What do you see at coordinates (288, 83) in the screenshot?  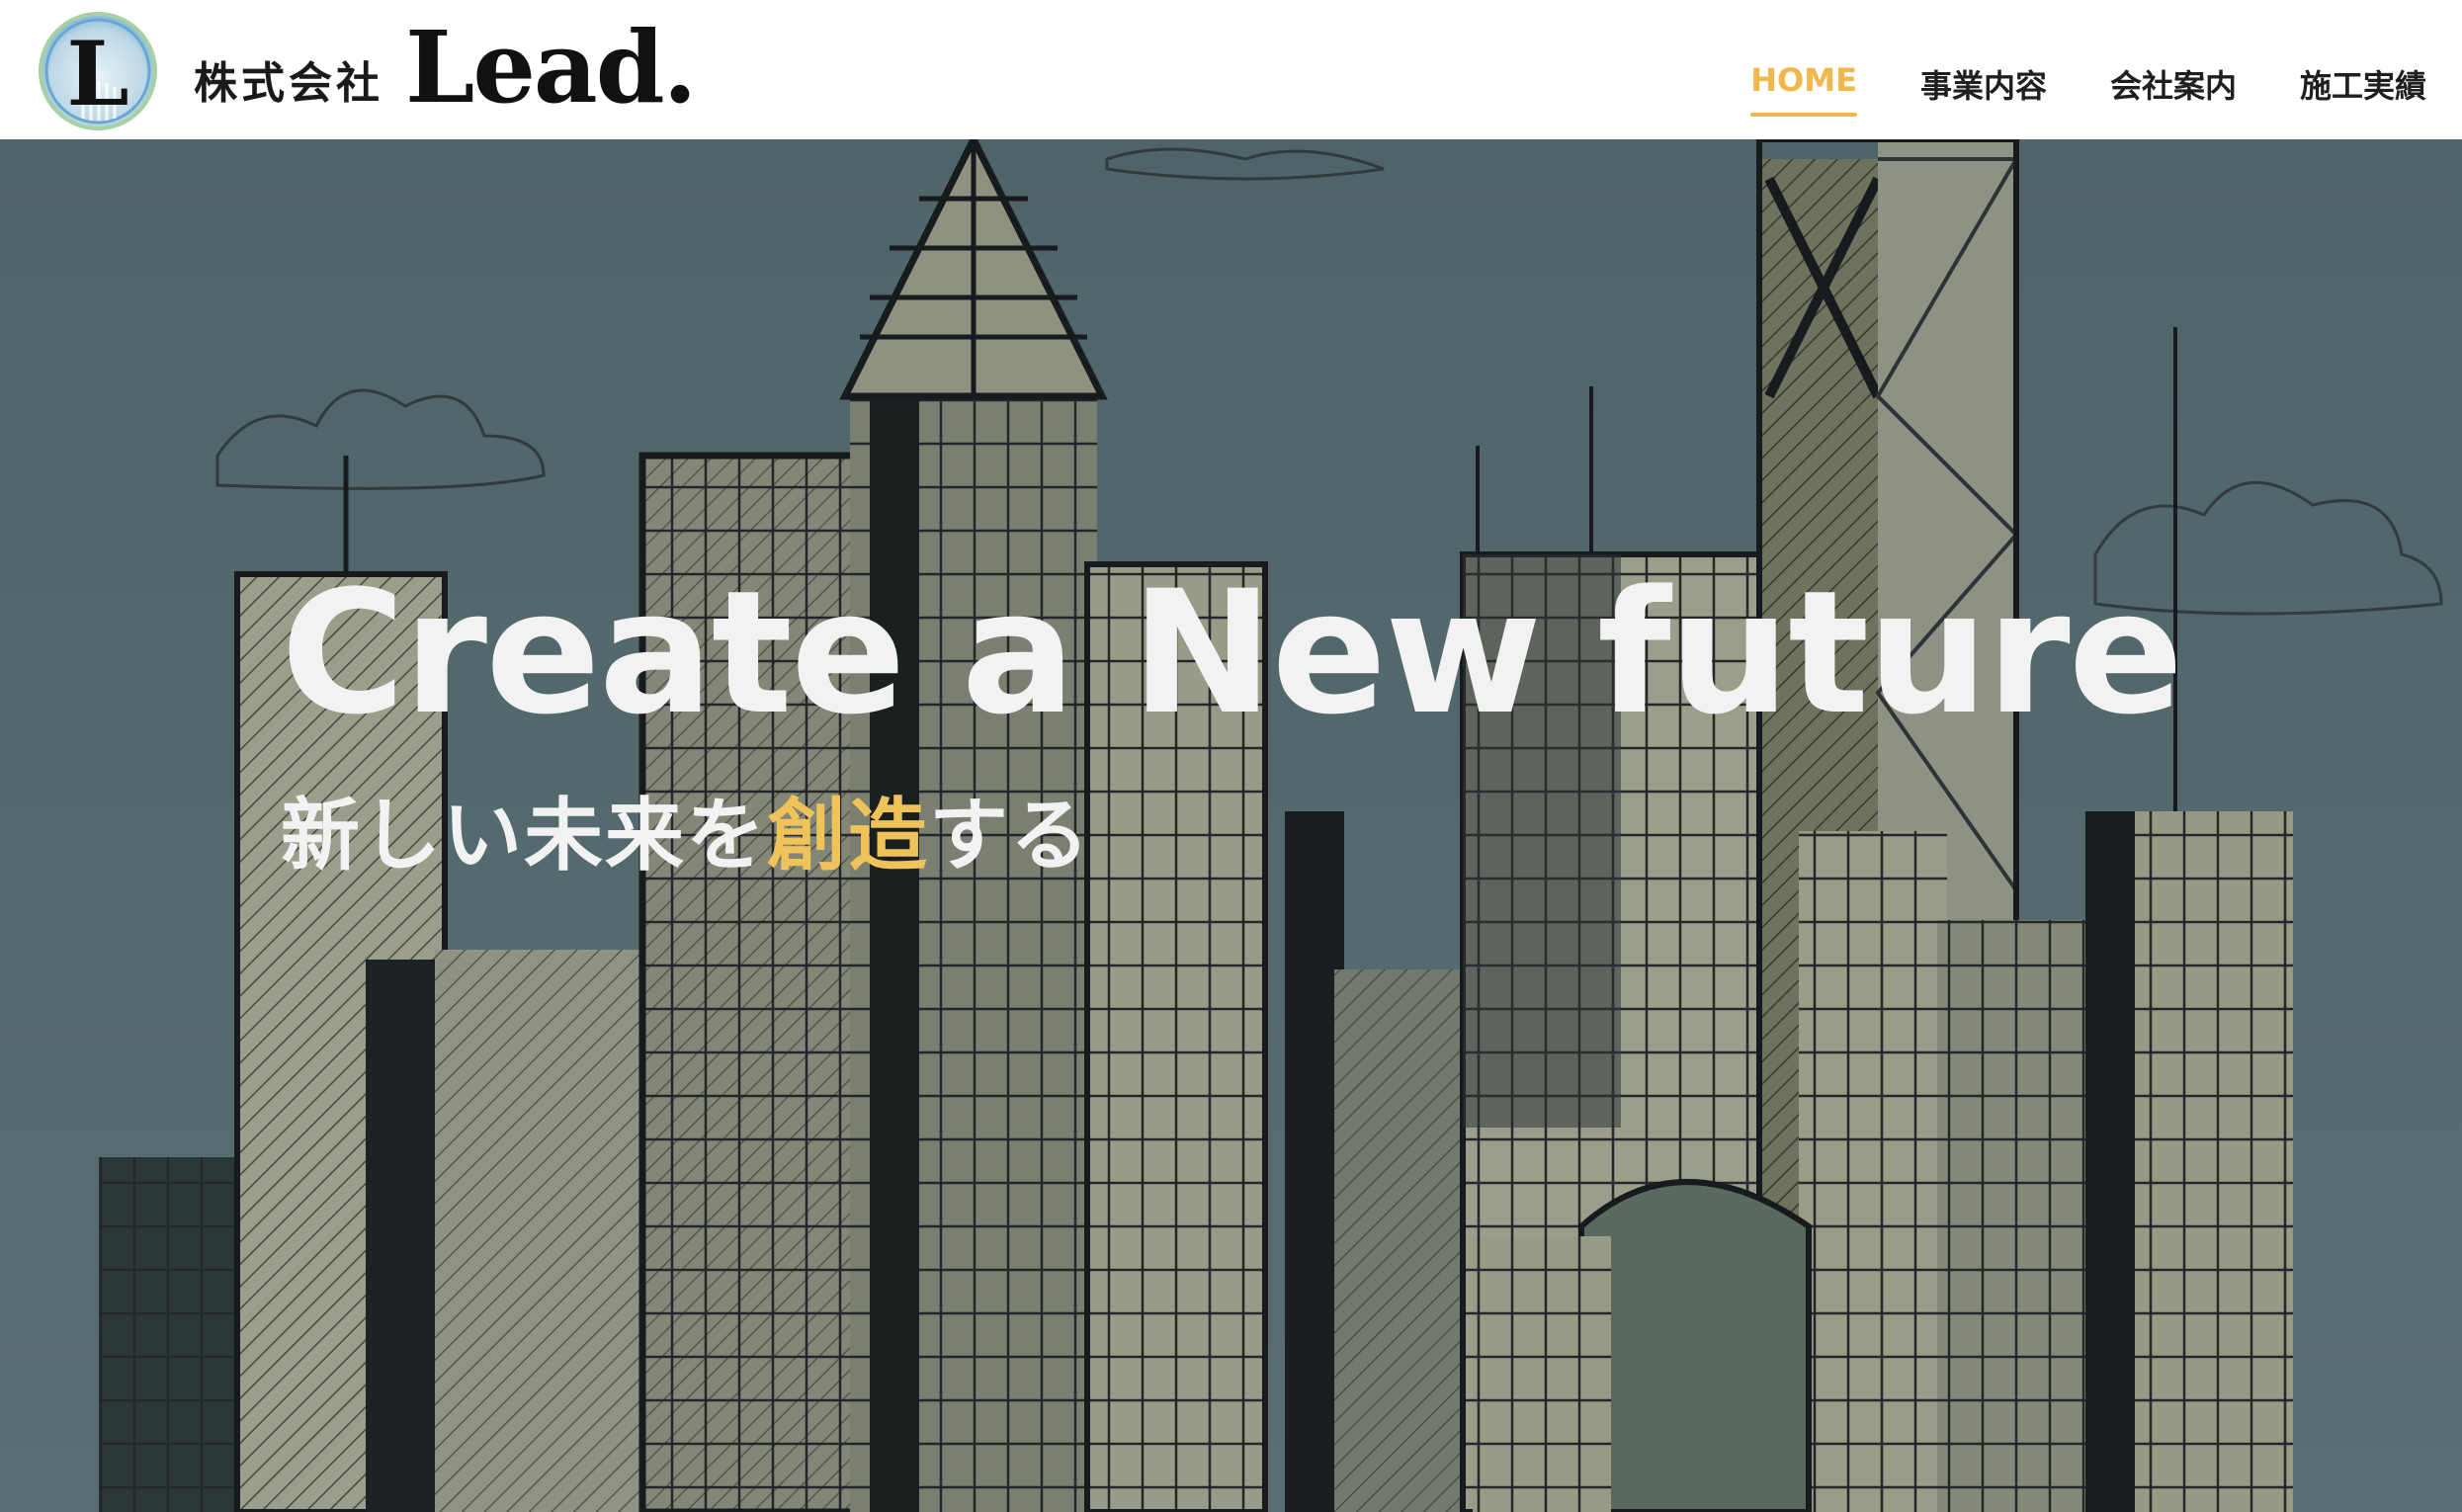 I see `company-name-jp: 株式会社` at bounding box center [288, 83].